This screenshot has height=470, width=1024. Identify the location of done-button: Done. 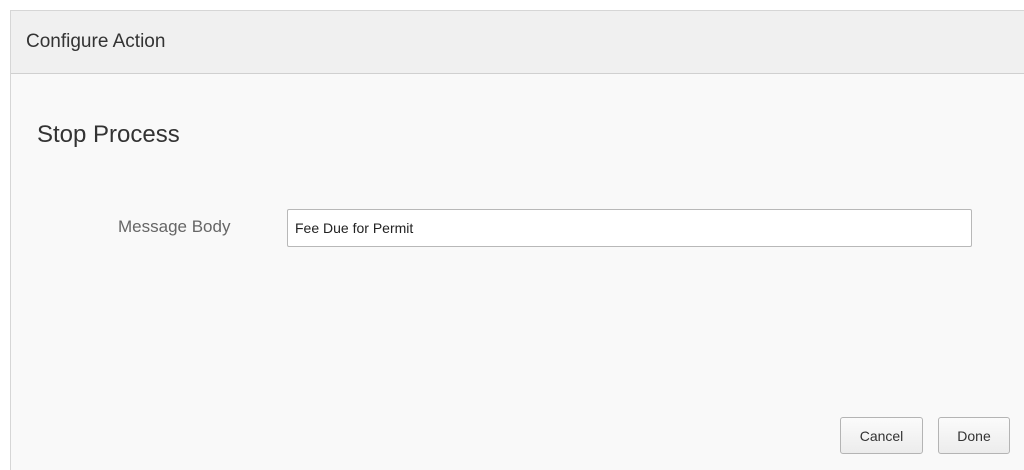
(974, 435).